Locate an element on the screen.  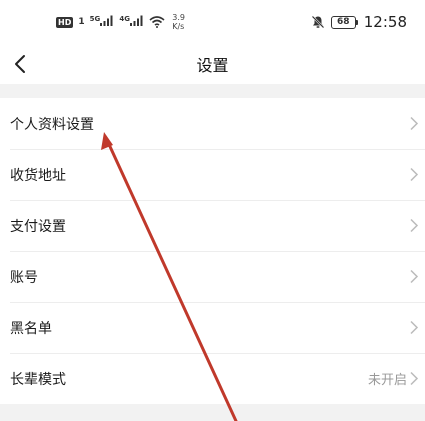
settings-item-label: 长辈模式 is located at coordinates (38, 379).